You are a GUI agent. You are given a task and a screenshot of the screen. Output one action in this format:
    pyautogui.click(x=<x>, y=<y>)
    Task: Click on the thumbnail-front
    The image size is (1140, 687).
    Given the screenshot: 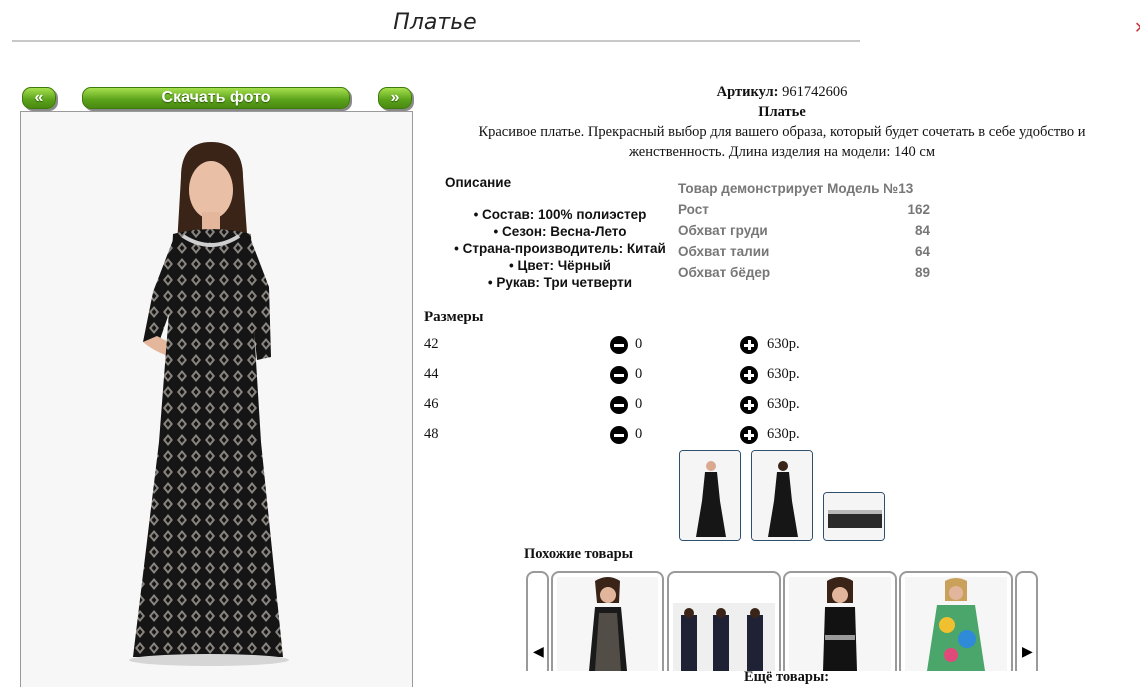 What is the action you would take?
    pyautogui.click(x=710, y=495)
    